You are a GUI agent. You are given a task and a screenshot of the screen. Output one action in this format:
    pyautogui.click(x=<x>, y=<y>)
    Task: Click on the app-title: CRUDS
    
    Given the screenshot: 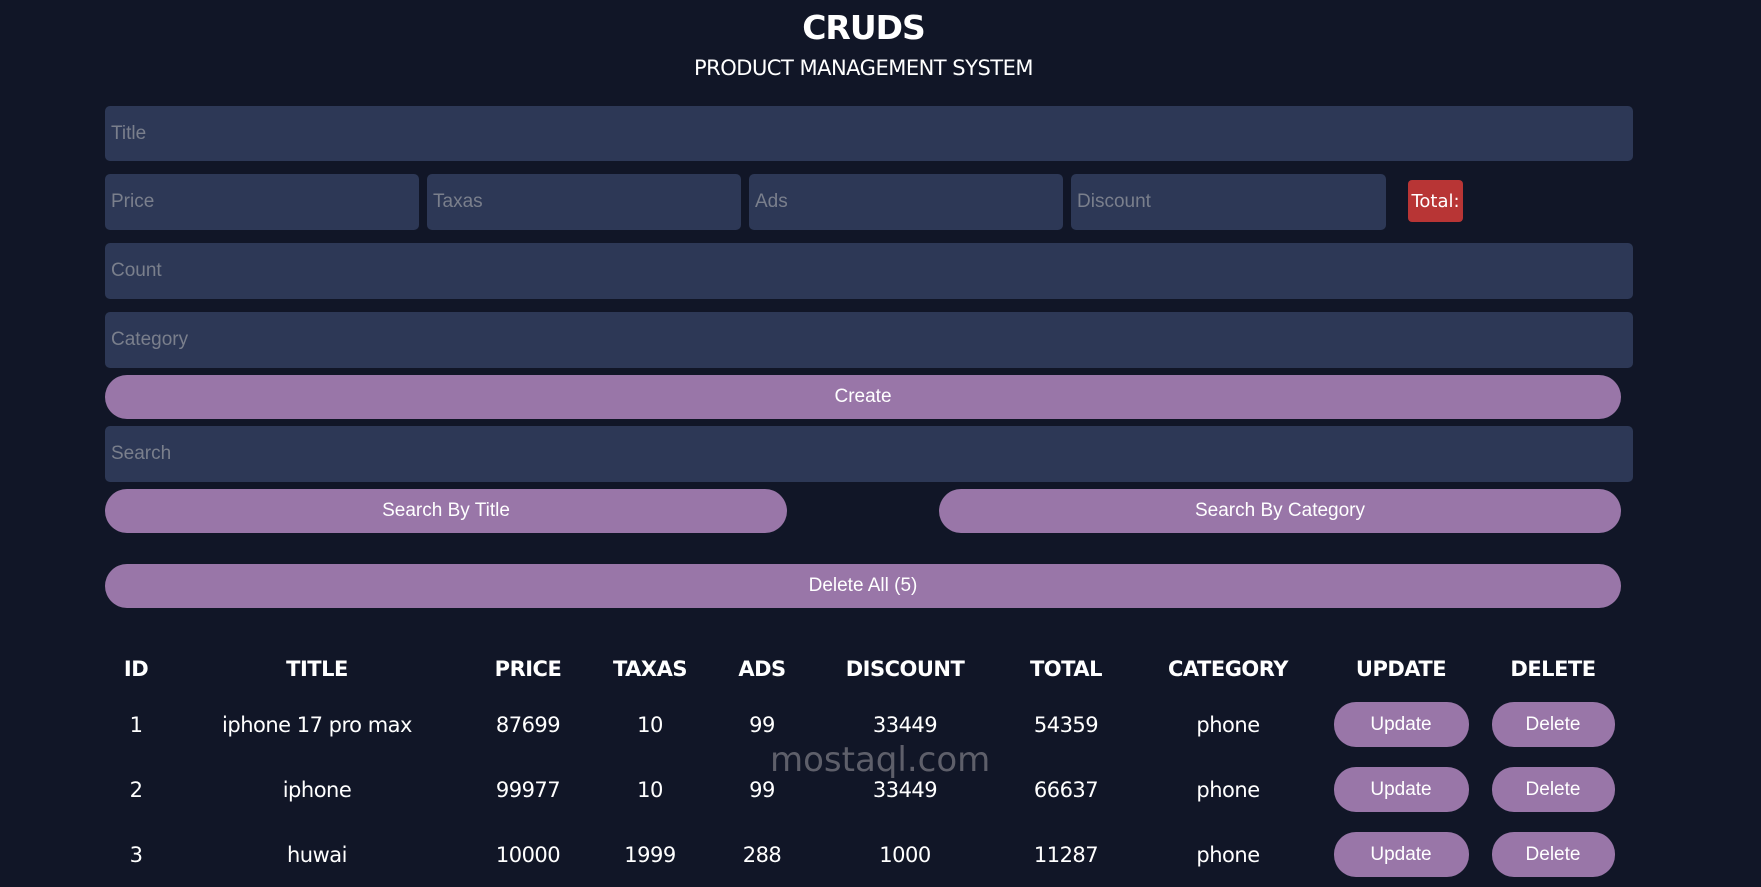 What is the action you would take?
    pyautogui.click(x=864, y=27)
    